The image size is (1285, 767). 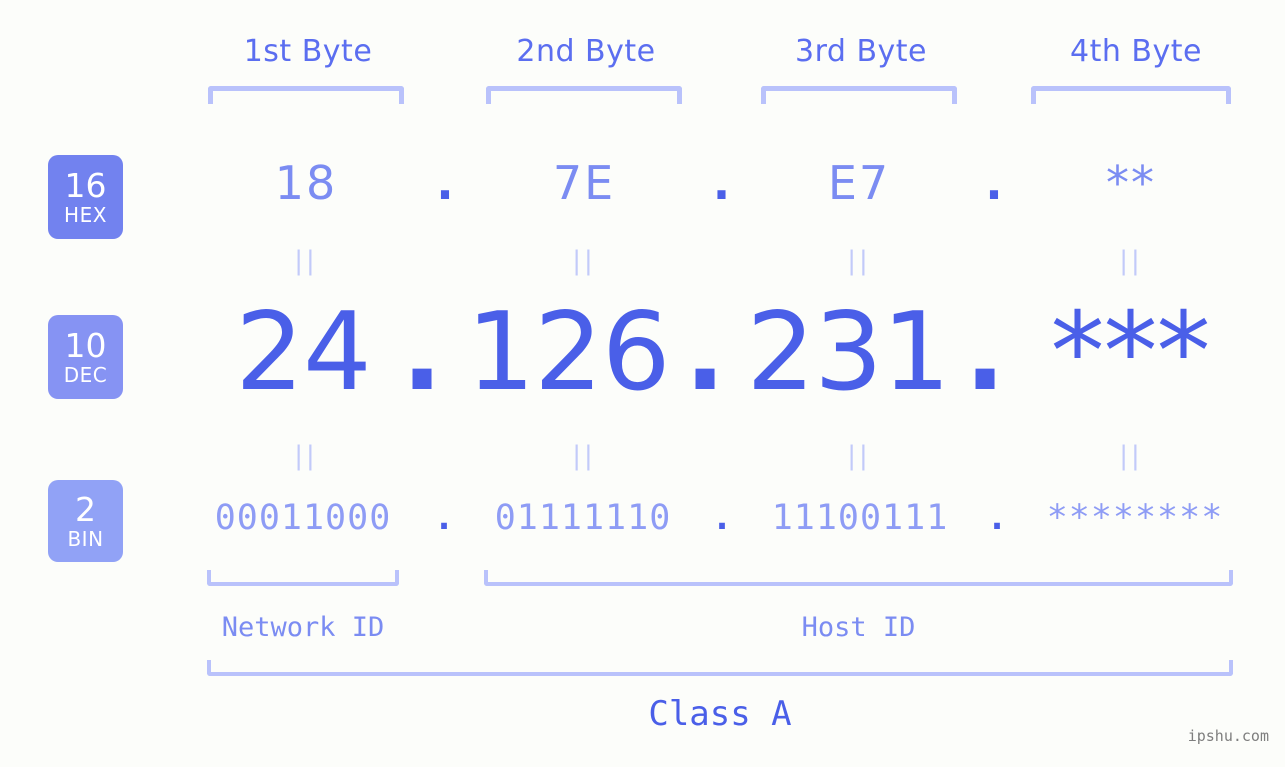 I want to click on hex-byte-2: 7E, so click(x=584, y=183).